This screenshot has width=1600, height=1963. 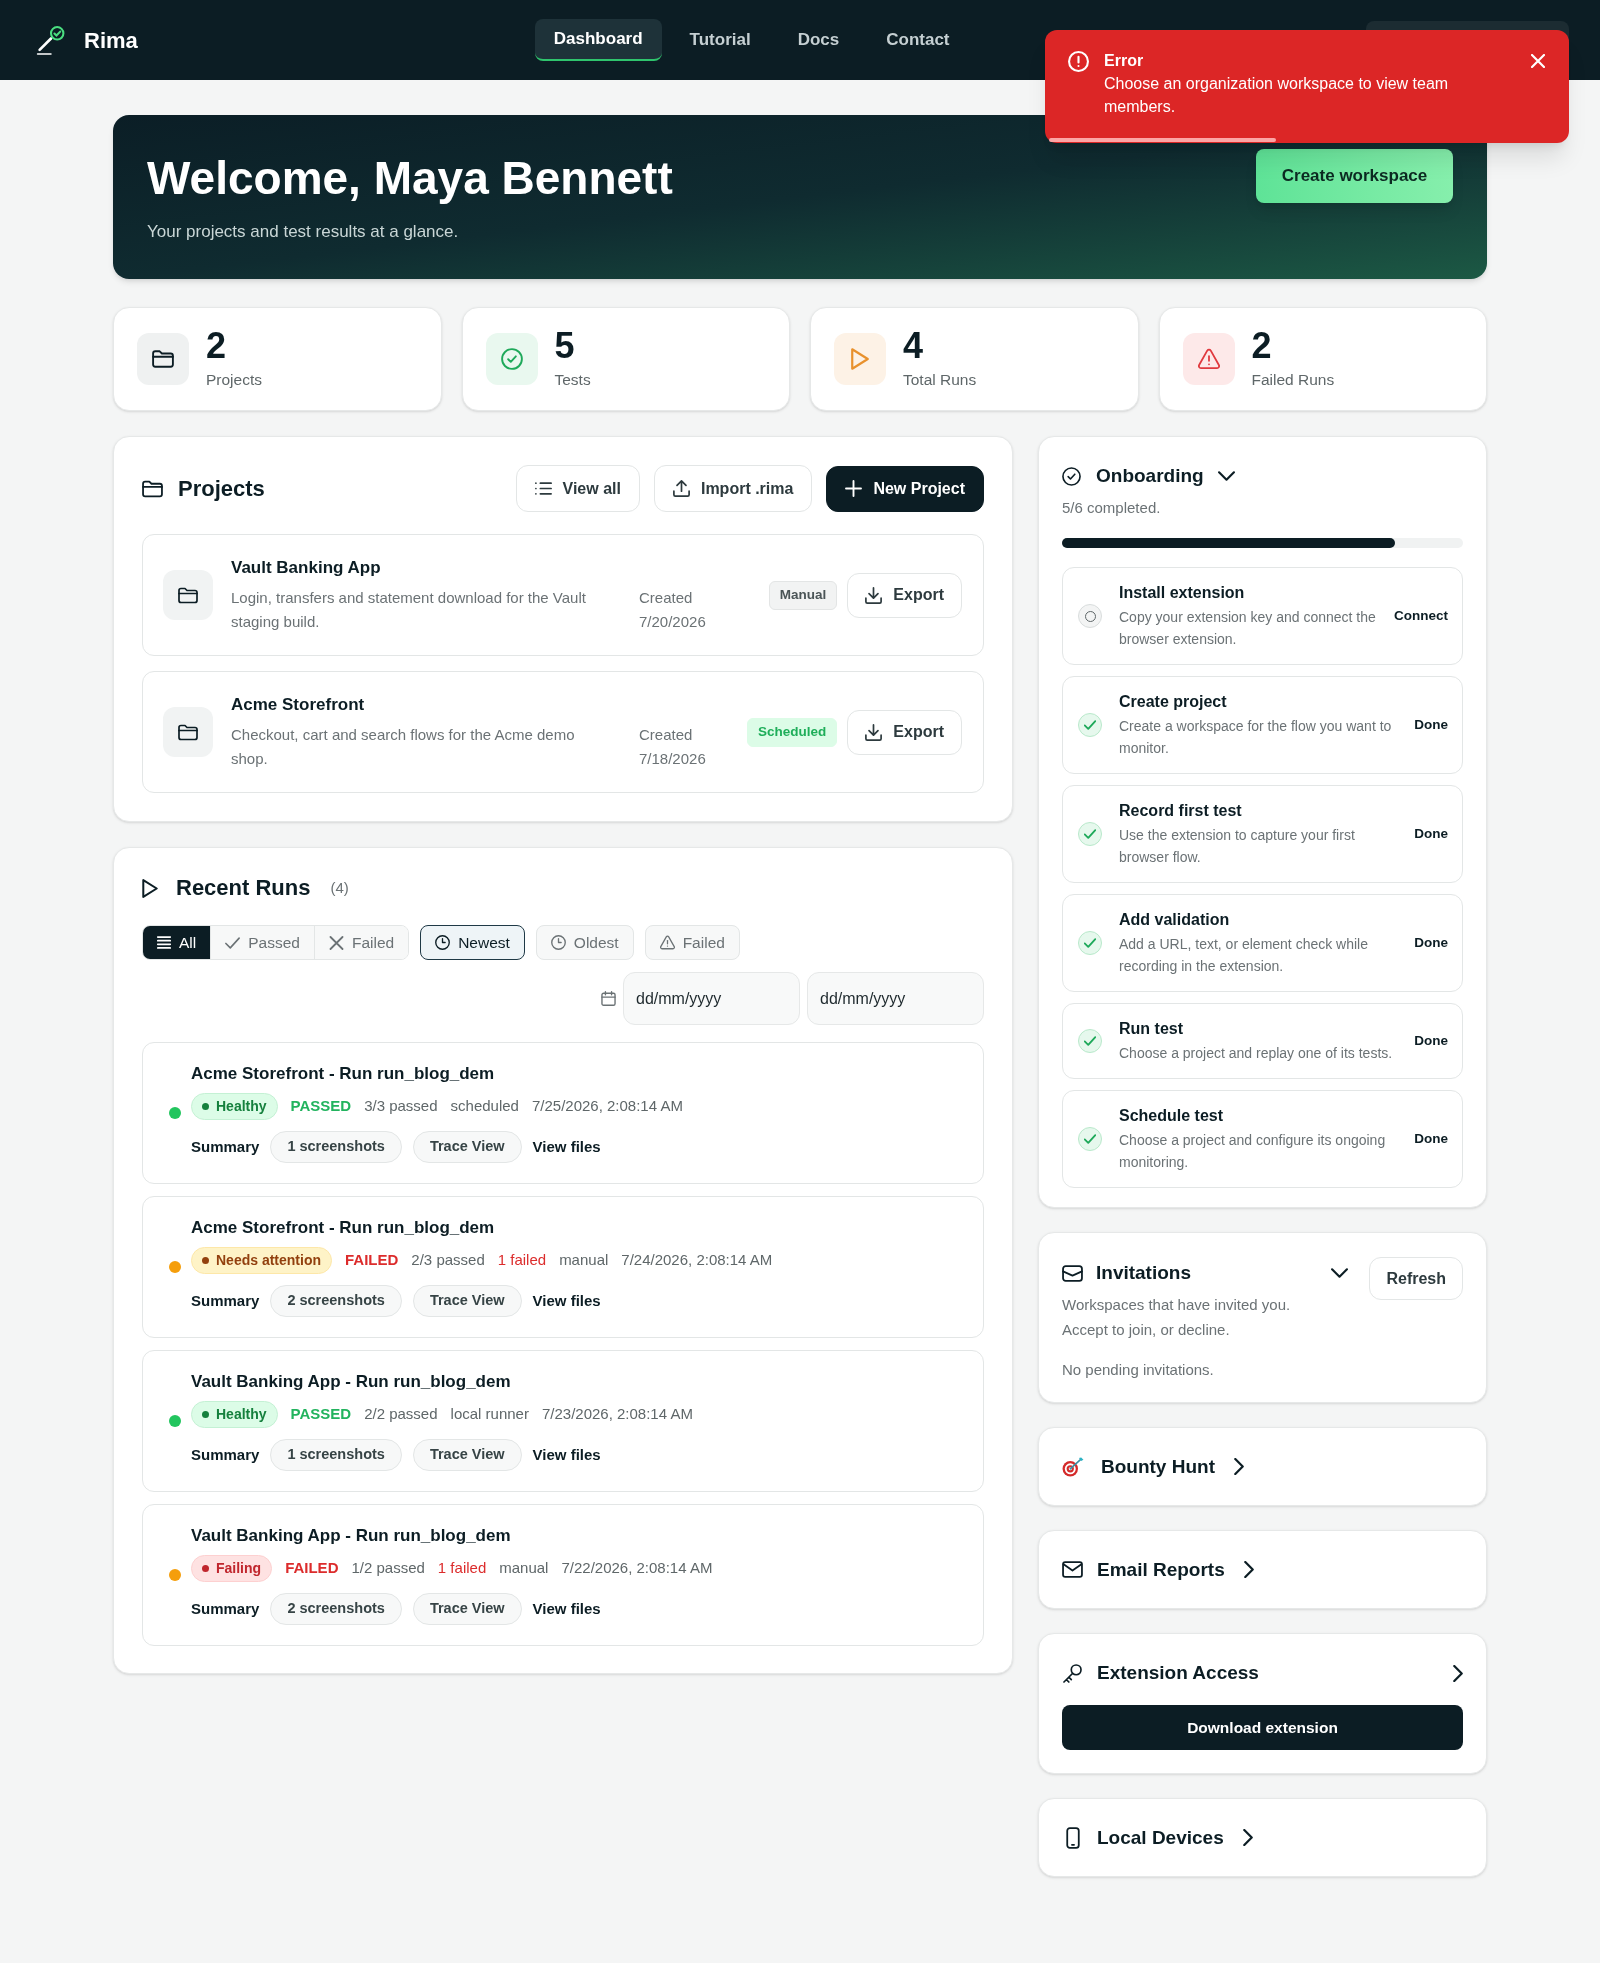 What do you see at coordinates (472, 942) in the screenshot?
I see `sort-button: Newest` at bounding box center [472, 942].